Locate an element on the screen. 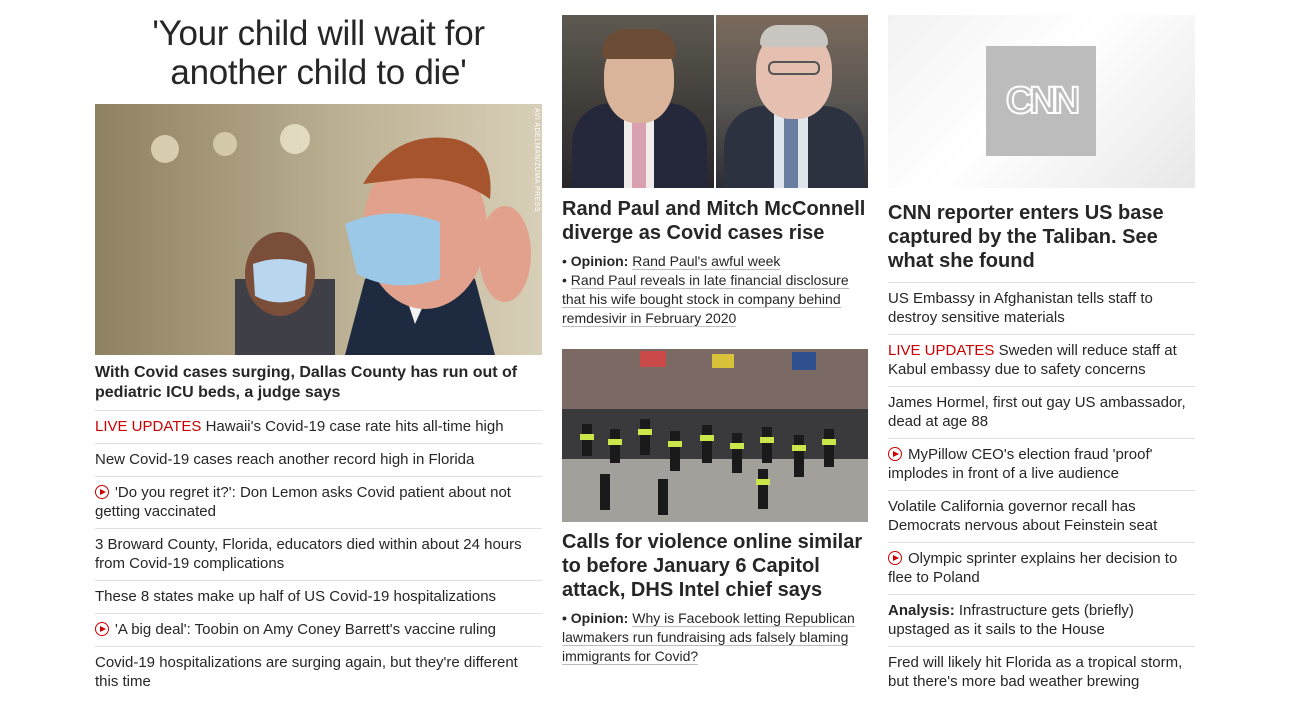 This screenshot has width=1290, height=714. hero-image: AVI ADELMAN/ZUMA PRESS is located at coordinates (318, 229).